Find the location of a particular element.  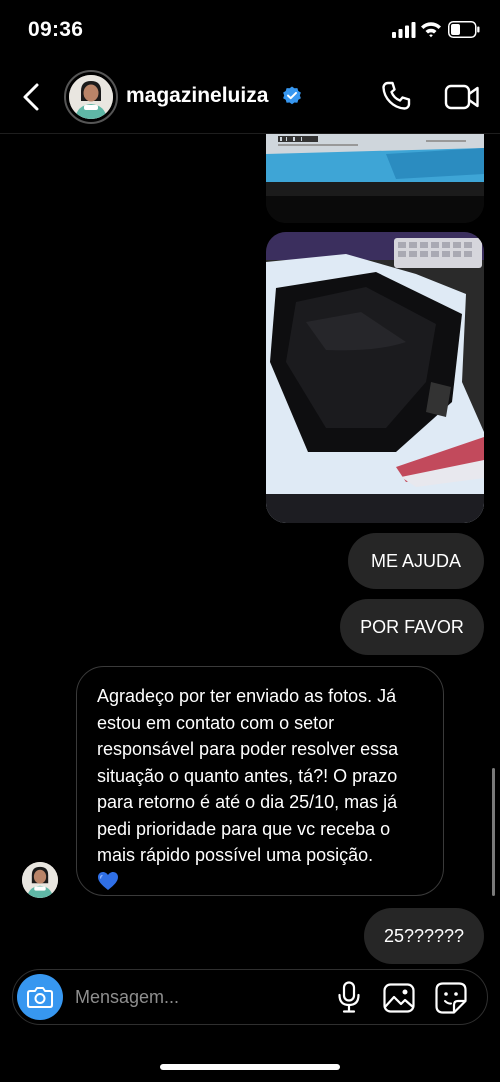

message-text: ME AJUDA is located at coordinates (416, 560).